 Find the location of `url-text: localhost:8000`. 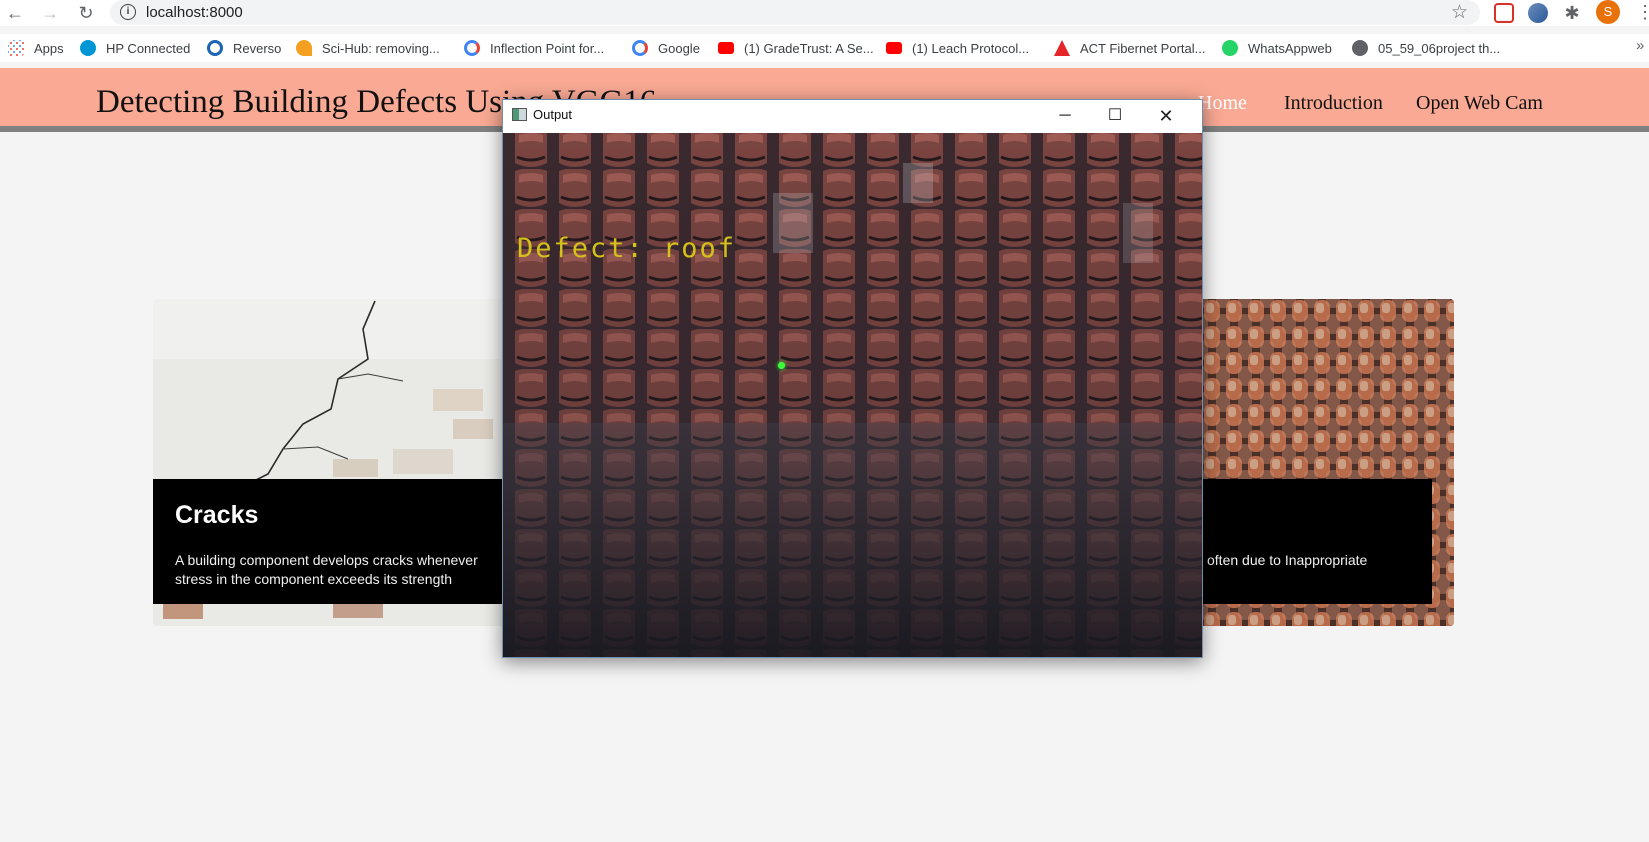

url-text: localhost:8000 is located at coordinates (194, 12).